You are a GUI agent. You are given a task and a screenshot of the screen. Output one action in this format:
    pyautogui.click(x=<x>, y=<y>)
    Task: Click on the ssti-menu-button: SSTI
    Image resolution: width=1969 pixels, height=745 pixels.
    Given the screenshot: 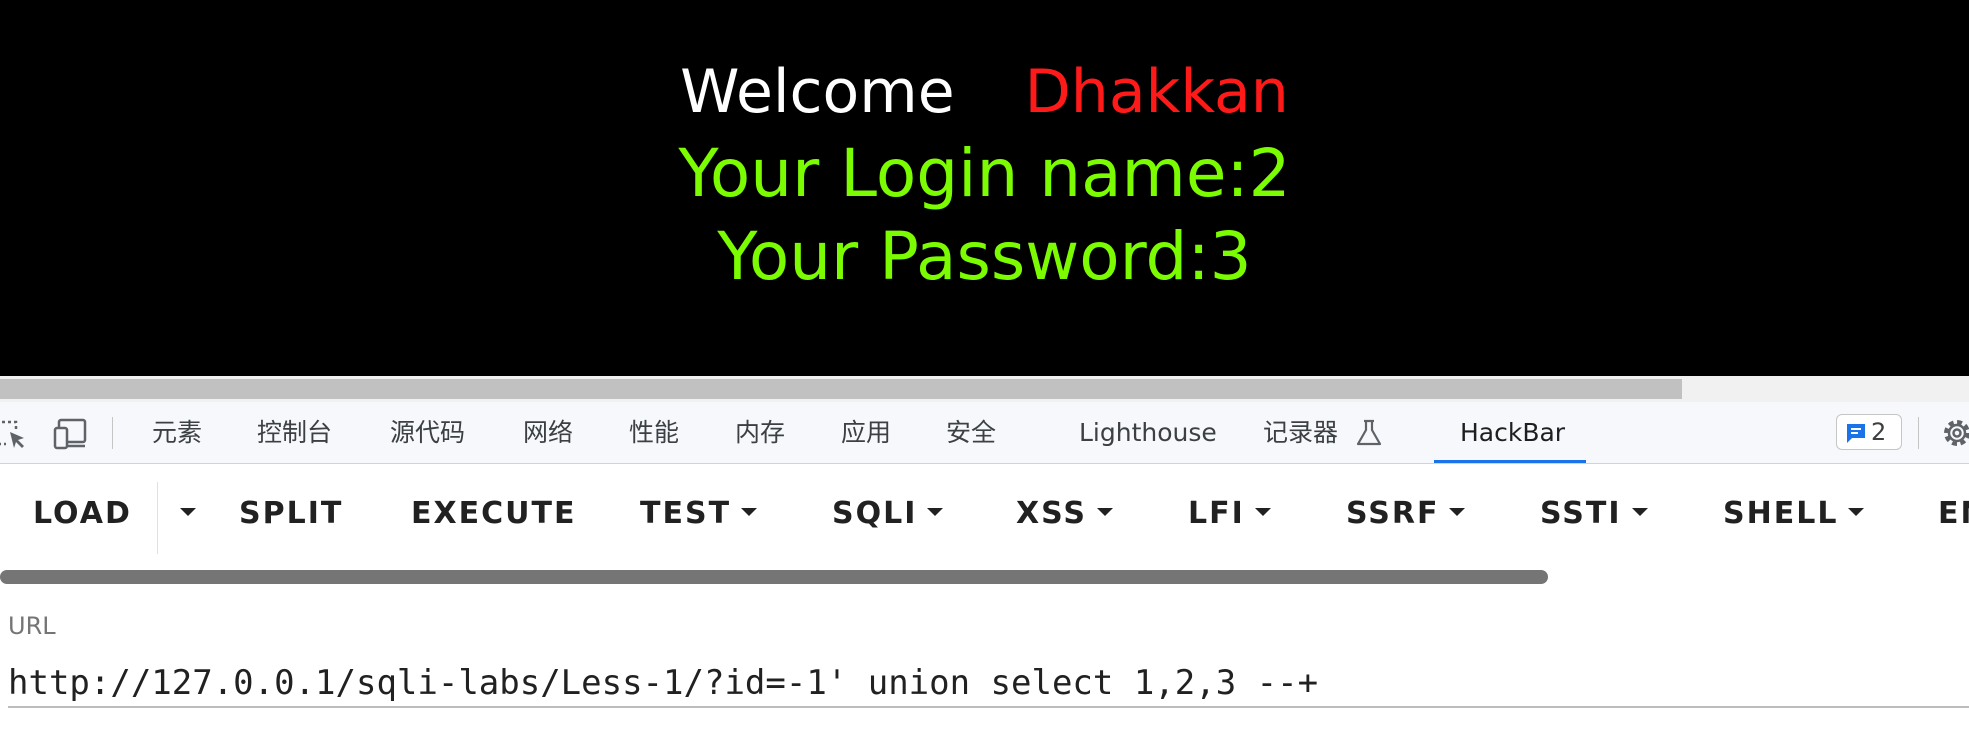 What is the action you would take?
    pyautogui.click(x=1594, y=514)
    